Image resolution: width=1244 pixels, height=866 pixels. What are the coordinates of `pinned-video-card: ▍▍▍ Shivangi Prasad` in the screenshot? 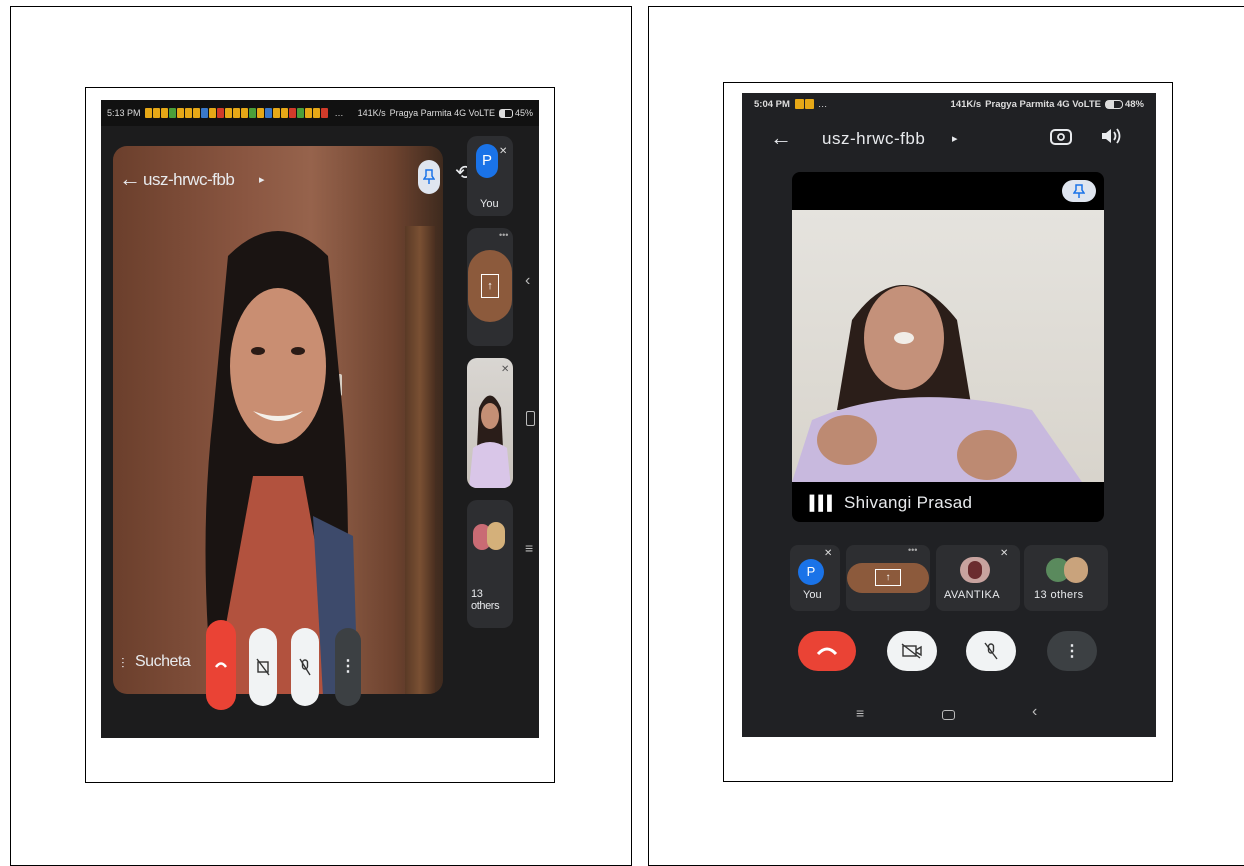 It's located at (948, 347).